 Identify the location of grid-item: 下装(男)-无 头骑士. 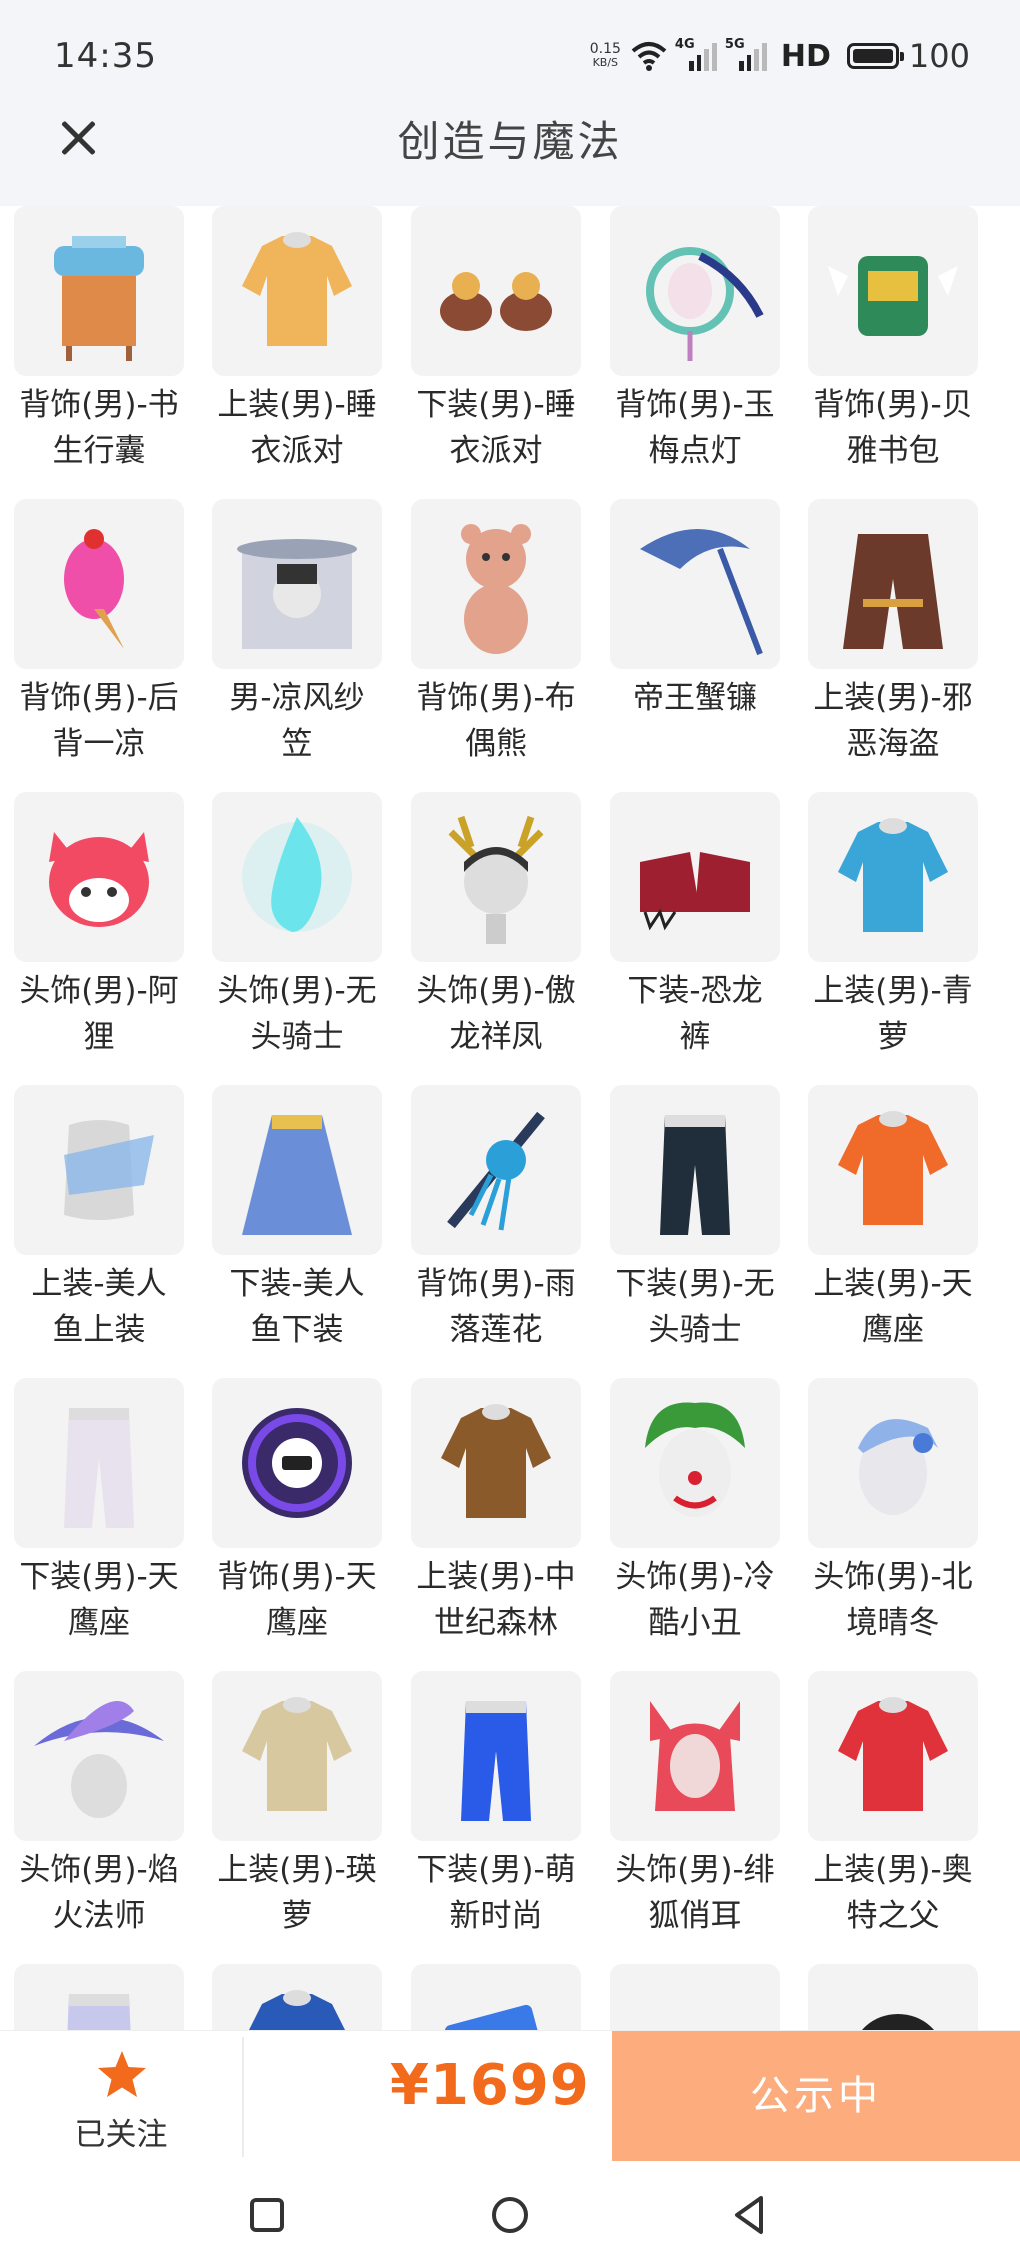
(695, 1225).